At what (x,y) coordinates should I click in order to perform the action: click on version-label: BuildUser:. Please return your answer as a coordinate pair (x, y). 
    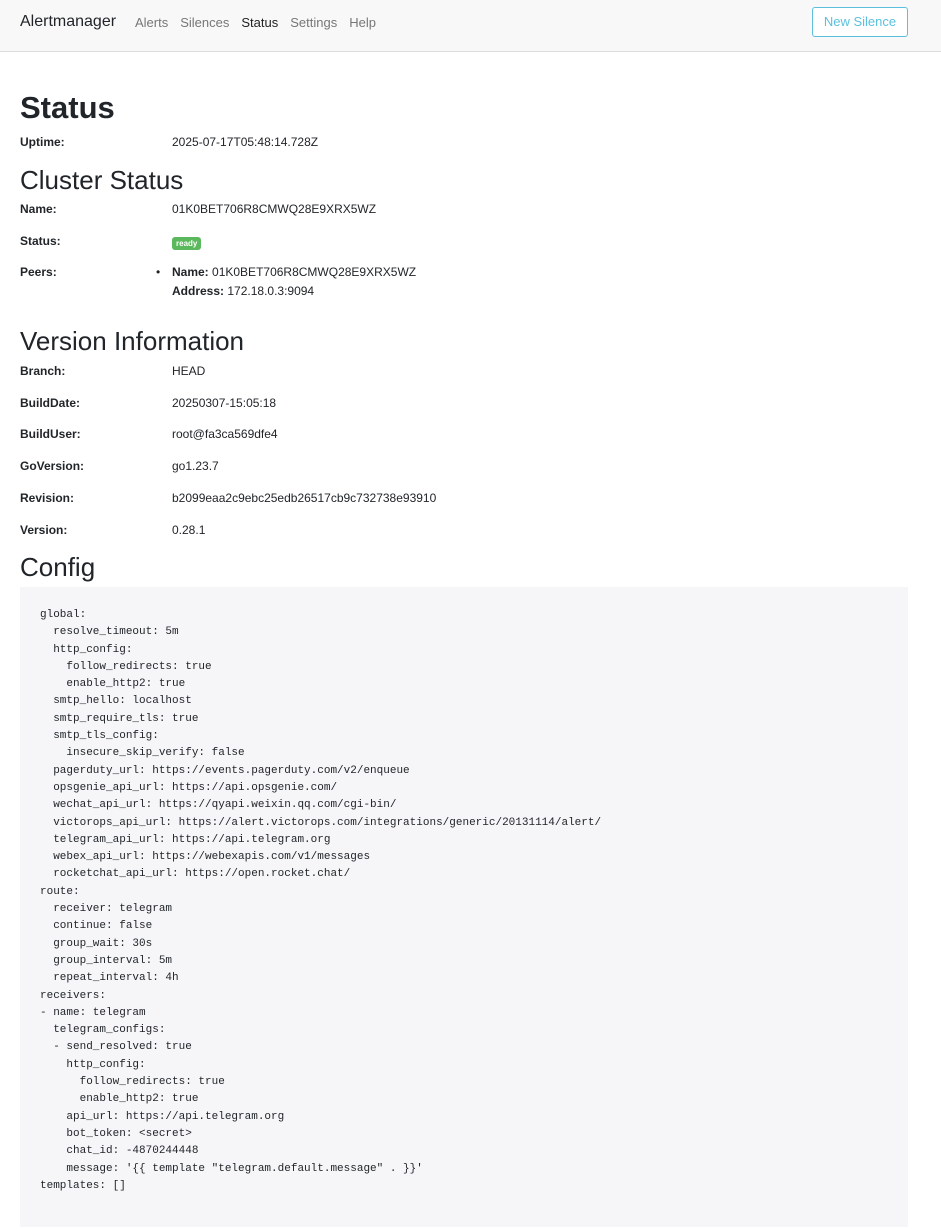
    Looking at the image, I should click on (50, 434).